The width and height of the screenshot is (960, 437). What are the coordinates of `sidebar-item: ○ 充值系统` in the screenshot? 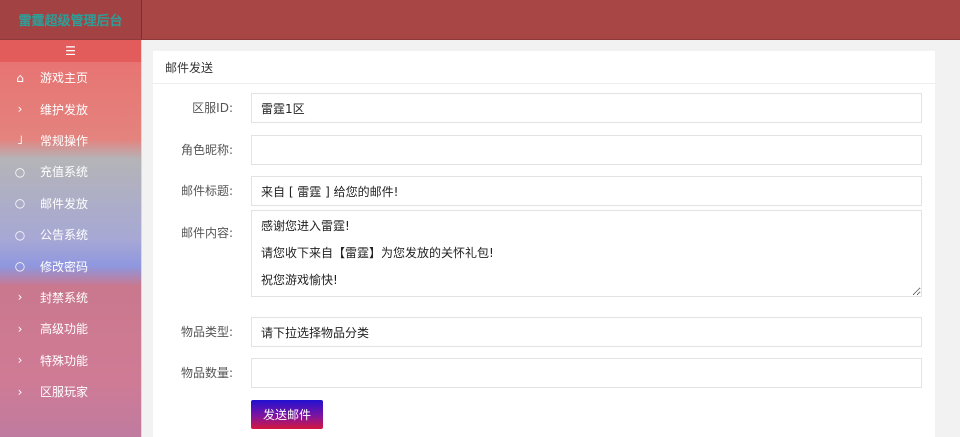 It's located at (70, 171).